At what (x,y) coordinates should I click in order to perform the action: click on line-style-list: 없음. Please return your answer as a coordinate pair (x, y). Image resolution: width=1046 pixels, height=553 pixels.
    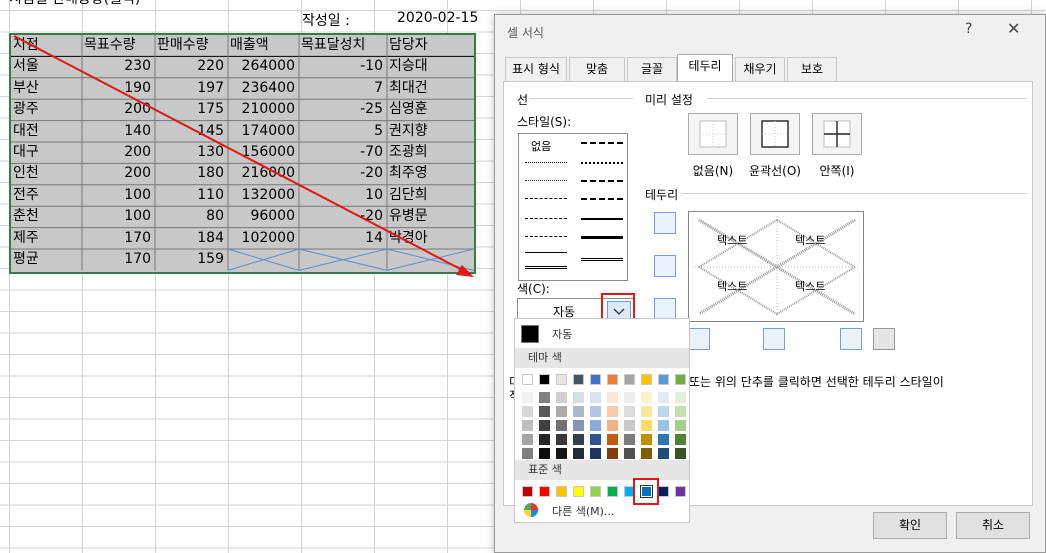
    Looking at the image, I should click on (573, 207).